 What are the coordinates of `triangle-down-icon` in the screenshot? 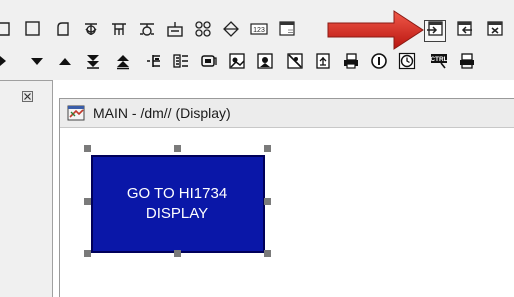 It's located at (37, 63).